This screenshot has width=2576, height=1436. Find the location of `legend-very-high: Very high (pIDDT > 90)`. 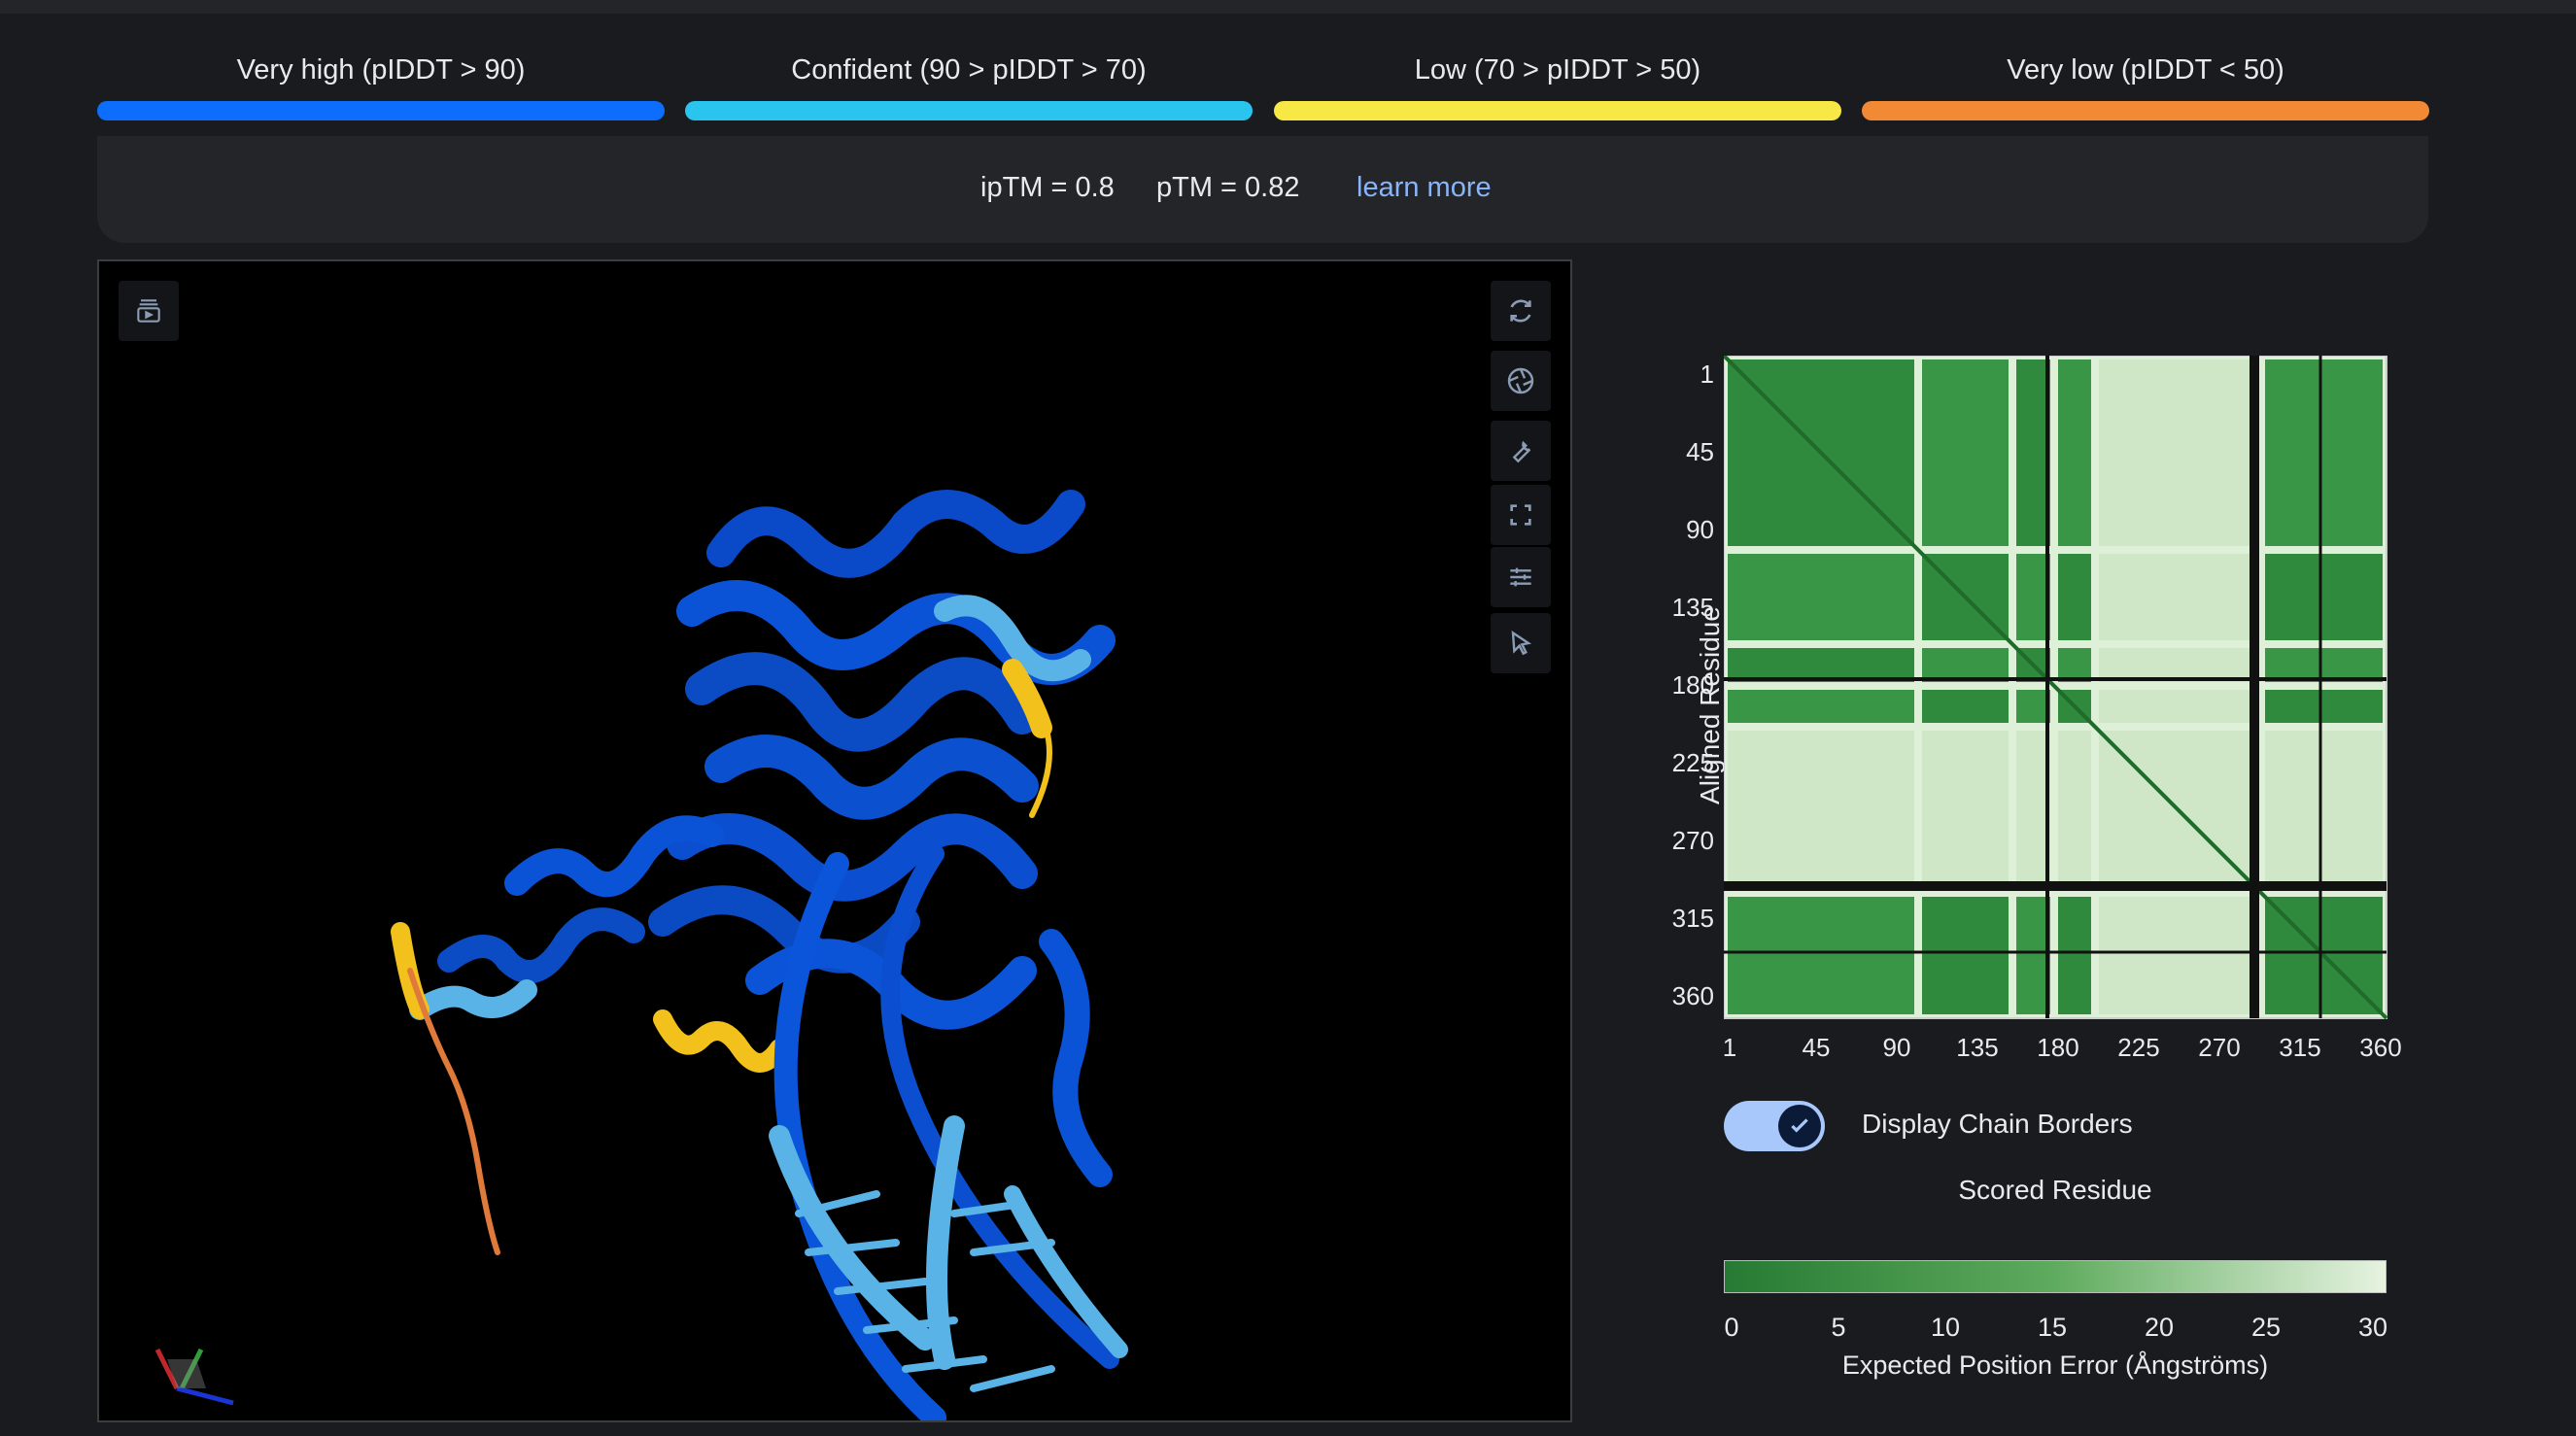

legend-very-high: Very high (pIDDT > 90) is located at coordinates (381, 85).